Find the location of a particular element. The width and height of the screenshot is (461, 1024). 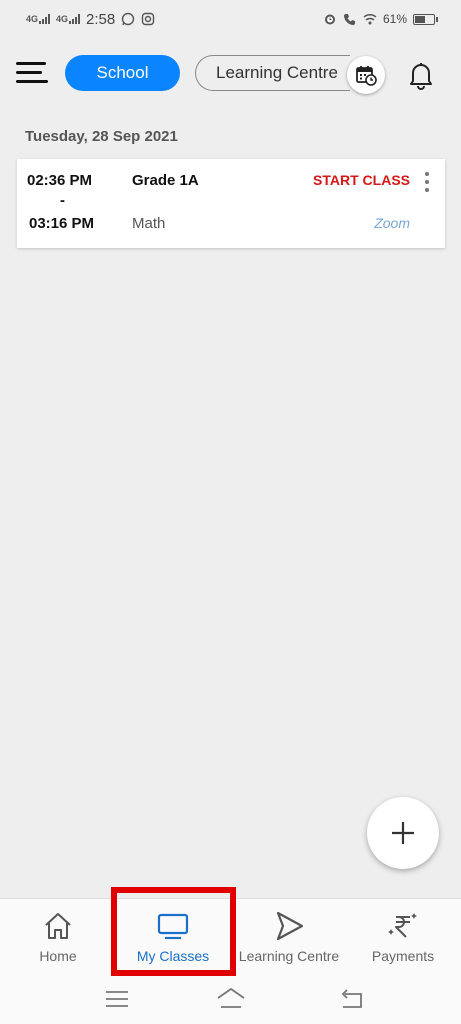

battery-icon is located at coordinates (425, 19).